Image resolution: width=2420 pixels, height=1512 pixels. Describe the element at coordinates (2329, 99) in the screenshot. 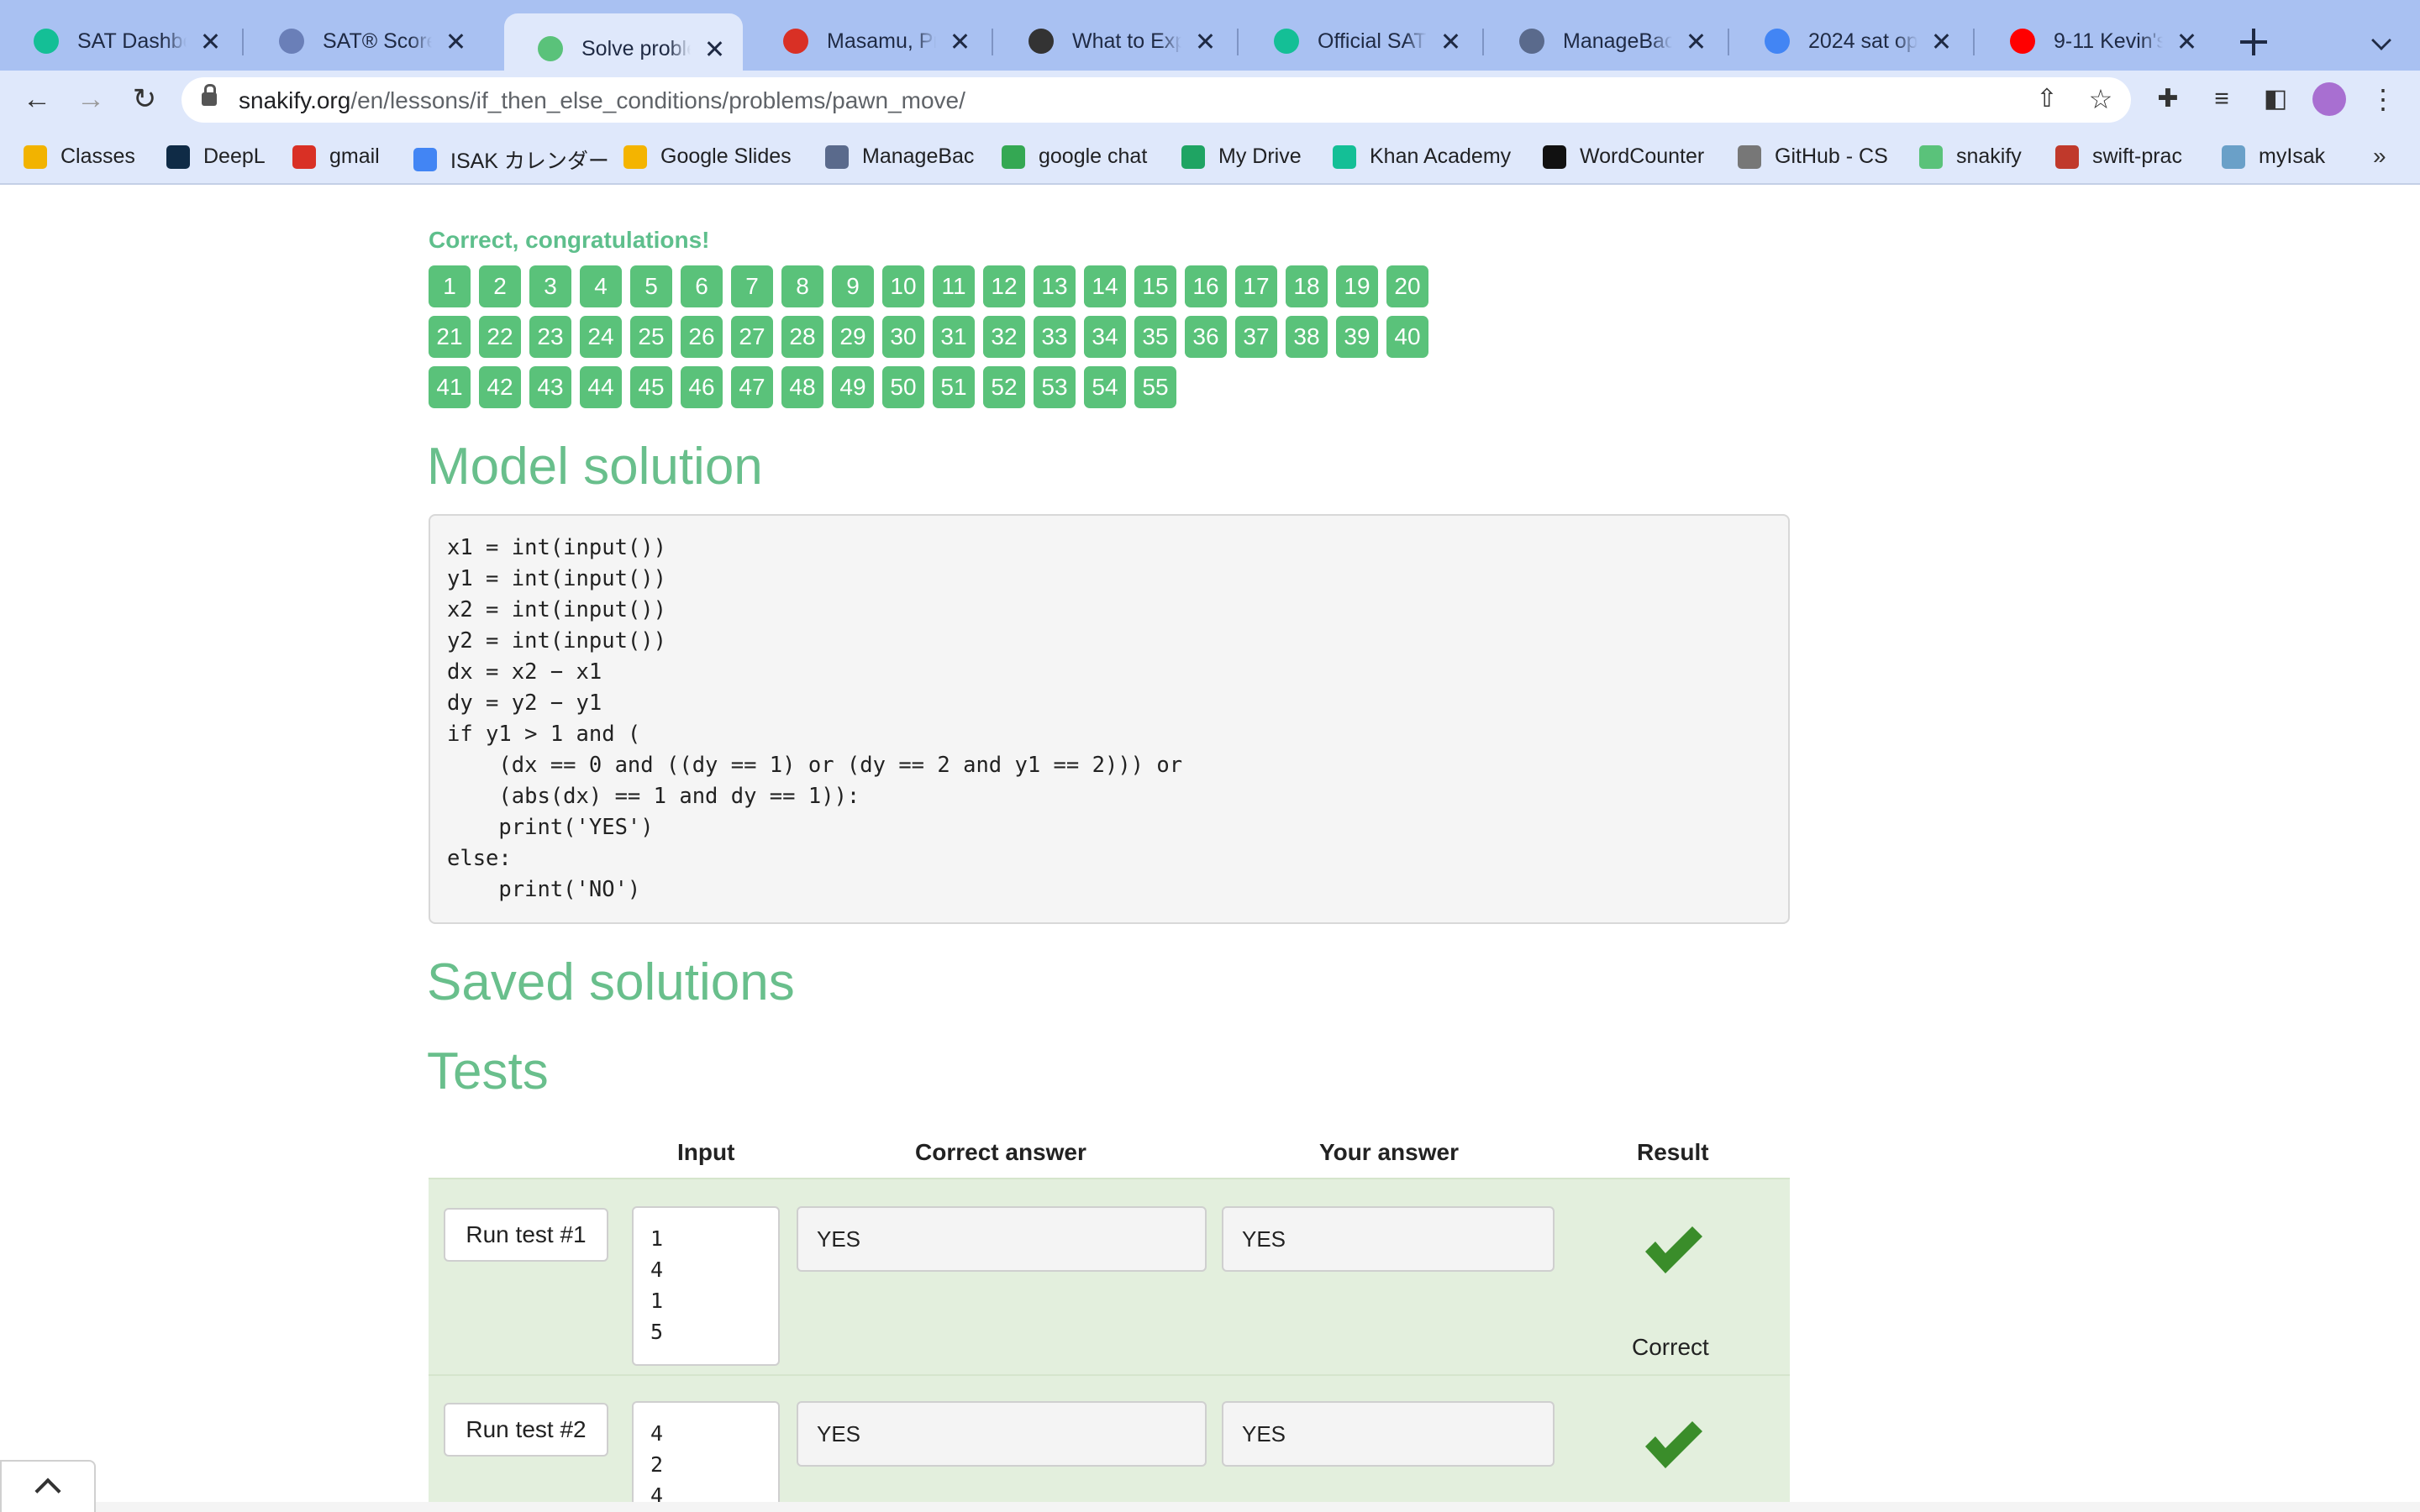

I see `profile-avatar-icon` at that location.